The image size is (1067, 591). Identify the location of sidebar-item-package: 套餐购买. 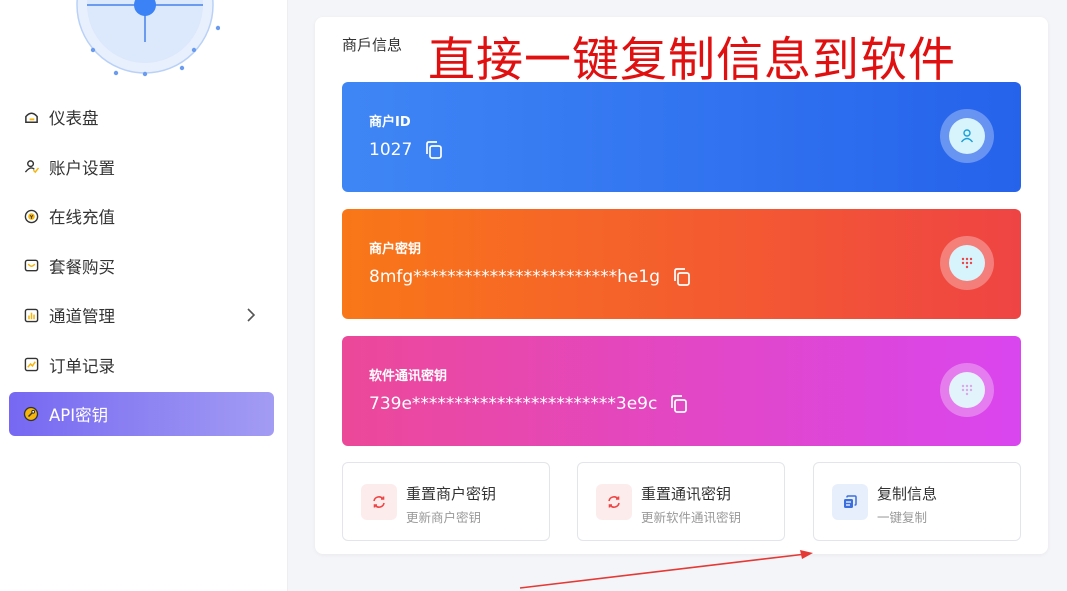
(141, 266).